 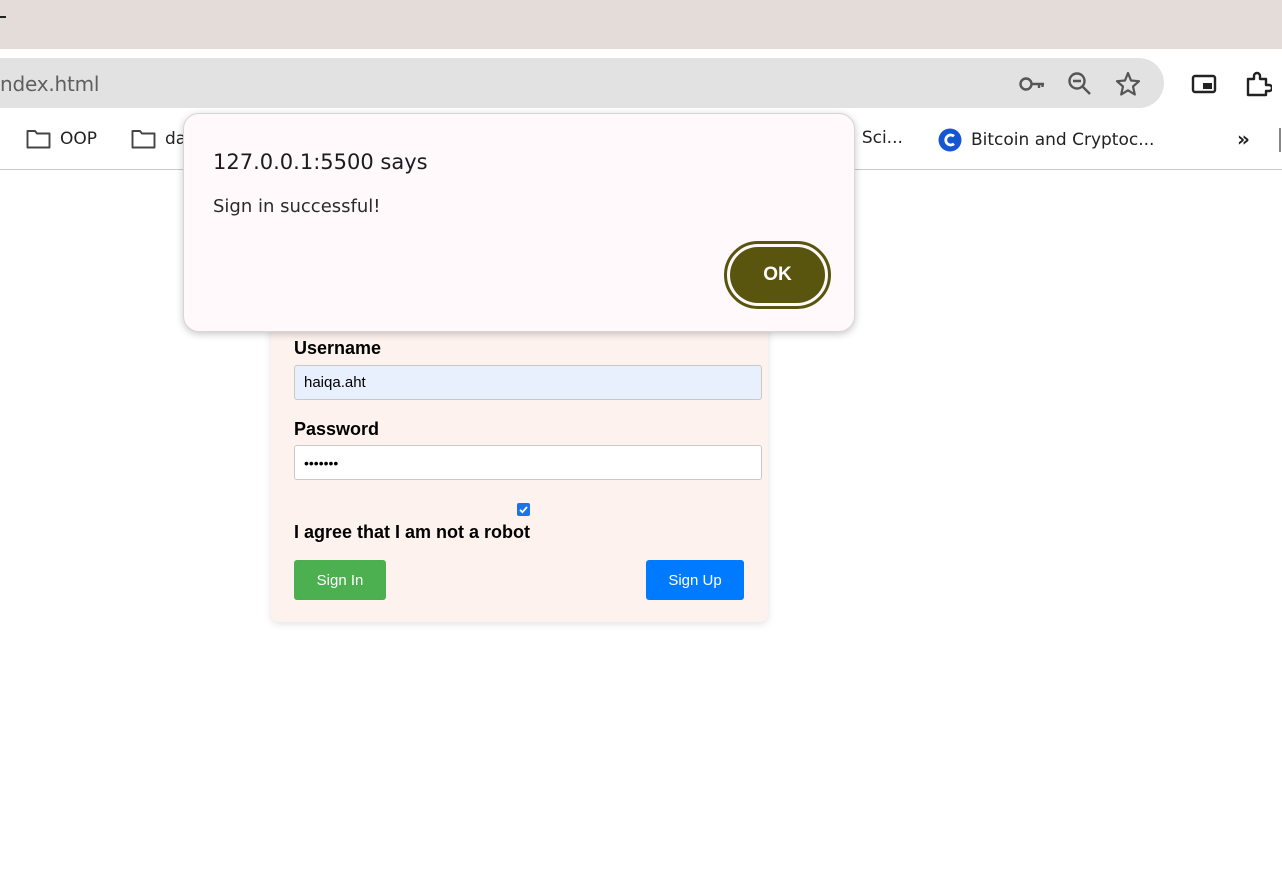 What do you see at coordinates (1280, 140) in the screenshot?
I see `bookmarks-divider` at bounding box center [1280, 140].